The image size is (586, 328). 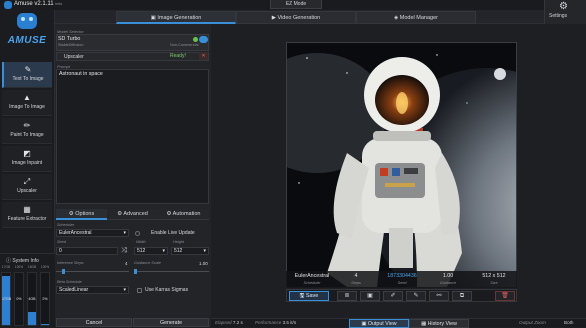 I want to click on model-toggle, so click(x=203, y=39).